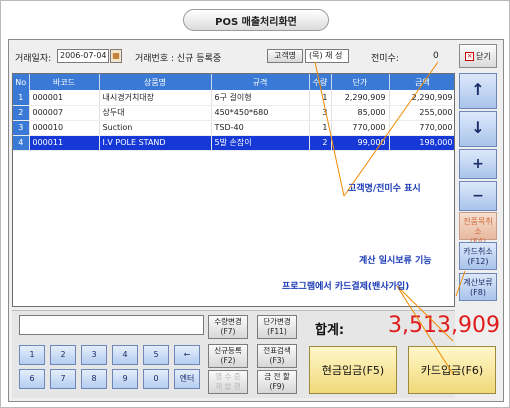 This screenshot has width=510, height=408. I want to click on annotation-card-pay: 프로그램에서 카드결제(밴사가입), so click(346, 287).